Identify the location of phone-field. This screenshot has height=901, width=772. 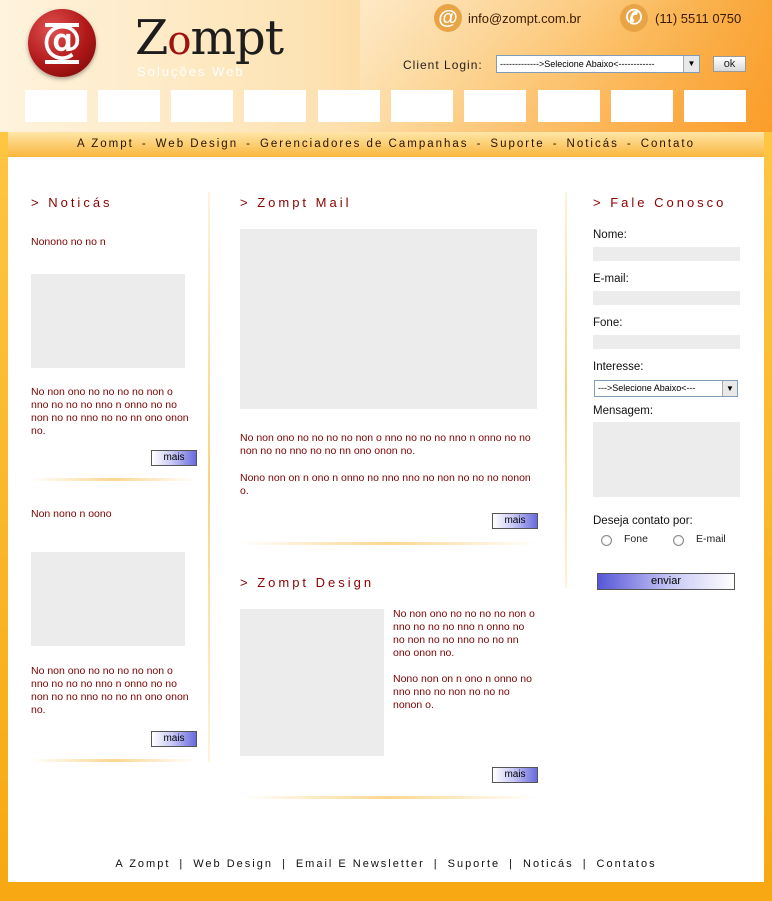
(666, 342).